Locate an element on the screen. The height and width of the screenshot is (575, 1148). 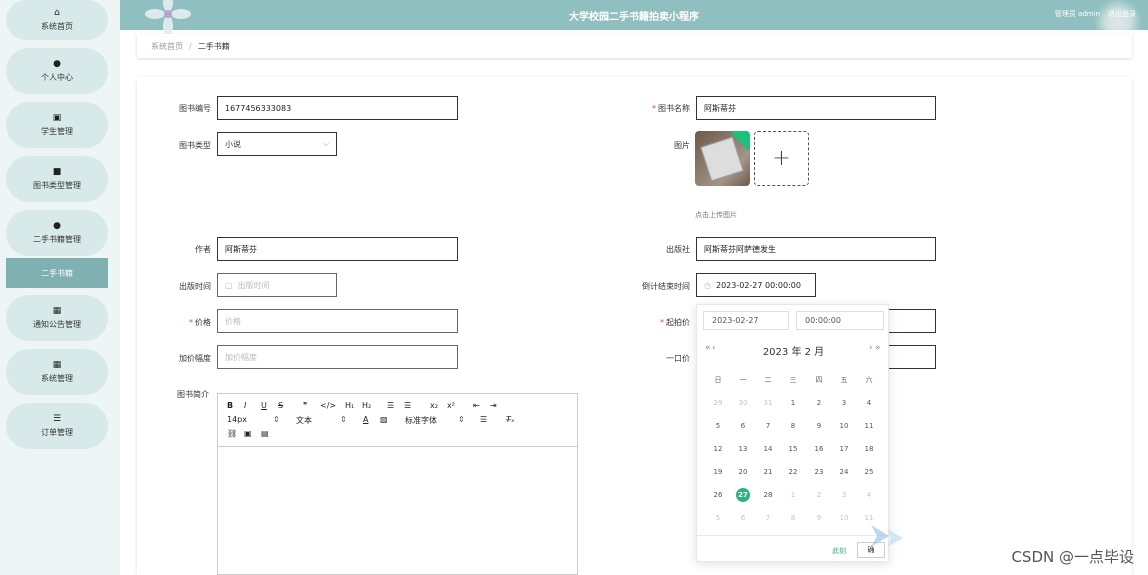
bold-icon: B is located at coordinates (230, 405).